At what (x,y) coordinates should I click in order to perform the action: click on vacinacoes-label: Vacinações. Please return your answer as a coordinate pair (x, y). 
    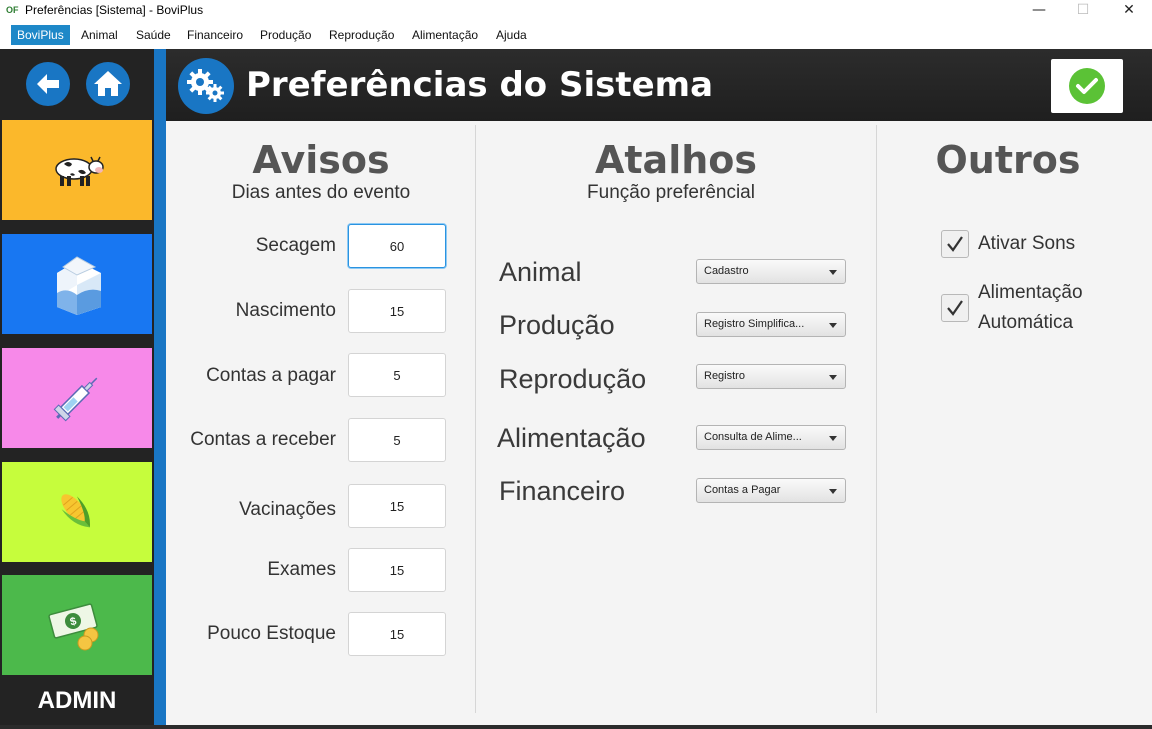
    Looking at the image, I should click on (287, 509).